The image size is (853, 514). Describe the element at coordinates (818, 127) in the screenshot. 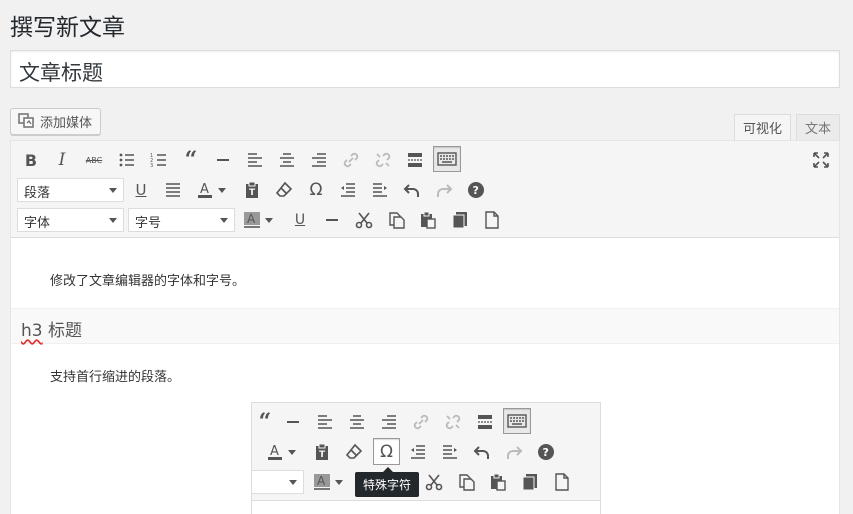

I see `tab-text: 文本` at that location.